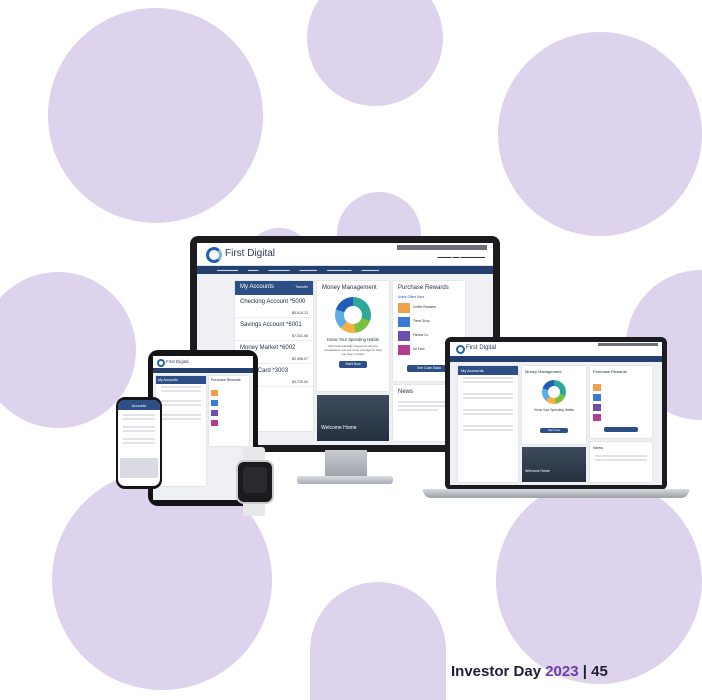  What do you see at coordinates (599, 671) in the screenshot?
I see `page-number: 45` at bounding box center [599, 671].